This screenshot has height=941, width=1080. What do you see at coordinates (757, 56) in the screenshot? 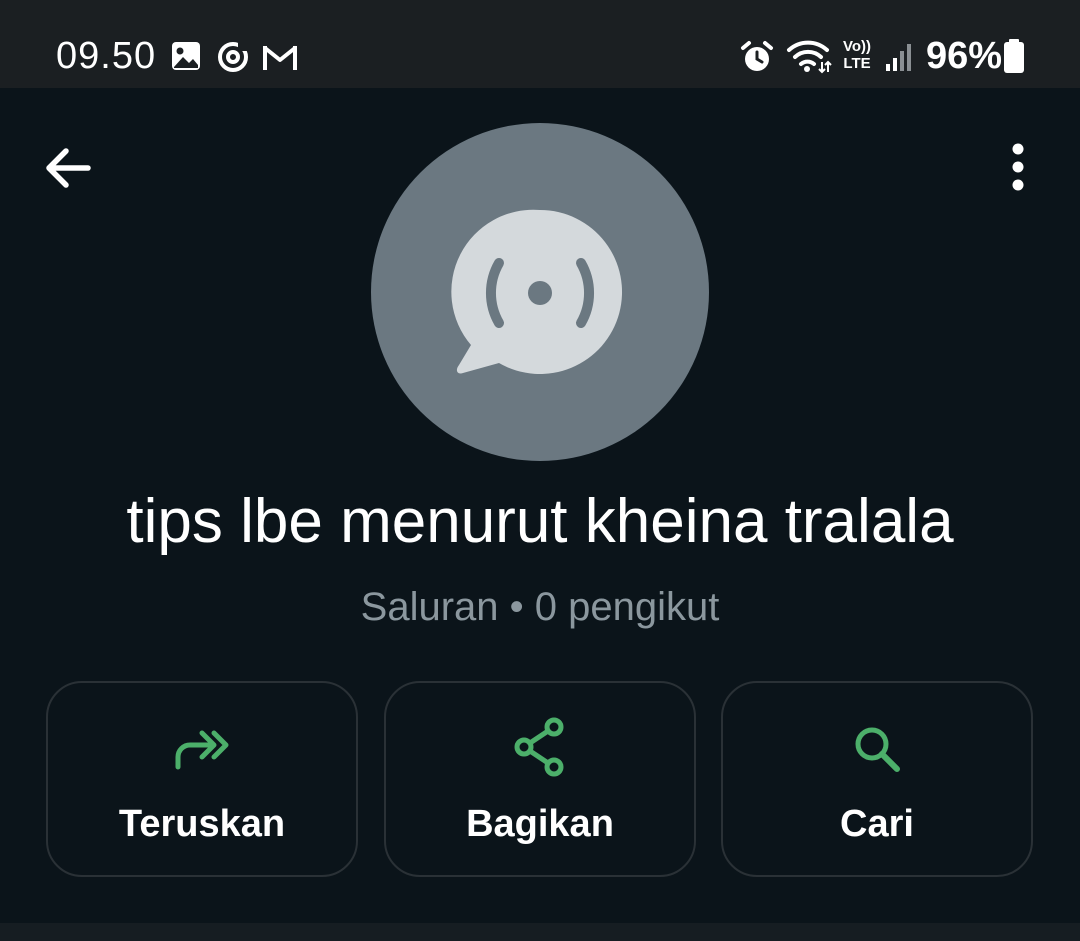
I see `alarm-icon` at bounding box center [757, 56].